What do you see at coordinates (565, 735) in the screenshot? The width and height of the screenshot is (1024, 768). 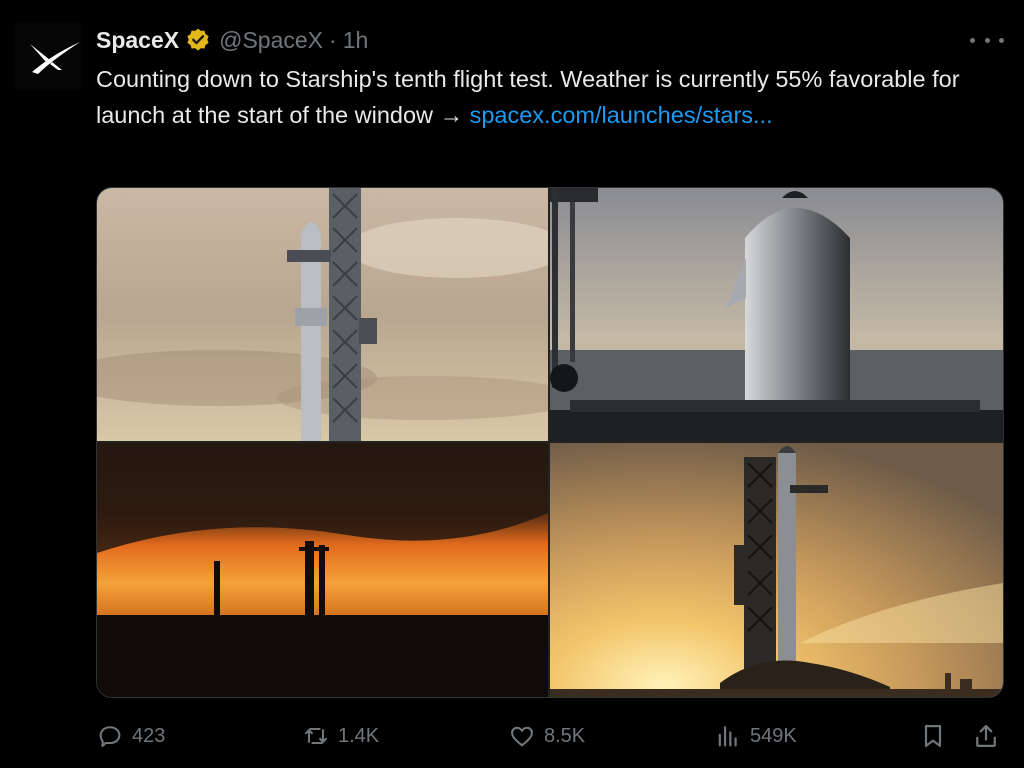 I see `like-count: 8.5K` at bounding box center [565, 735].